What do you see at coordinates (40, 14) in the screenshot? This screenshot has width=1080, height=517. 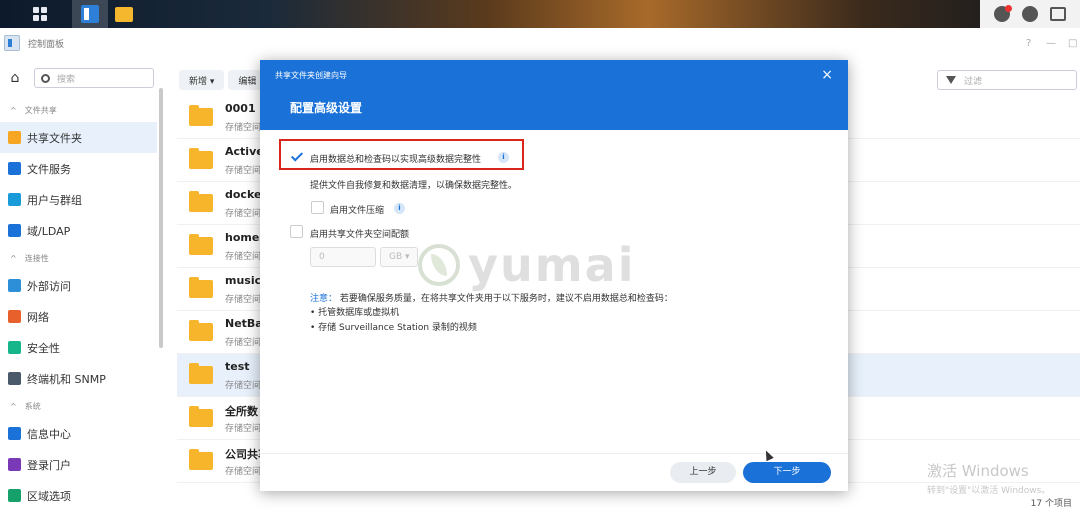 I see `main-menu-button` at bounding box center [40, 14].